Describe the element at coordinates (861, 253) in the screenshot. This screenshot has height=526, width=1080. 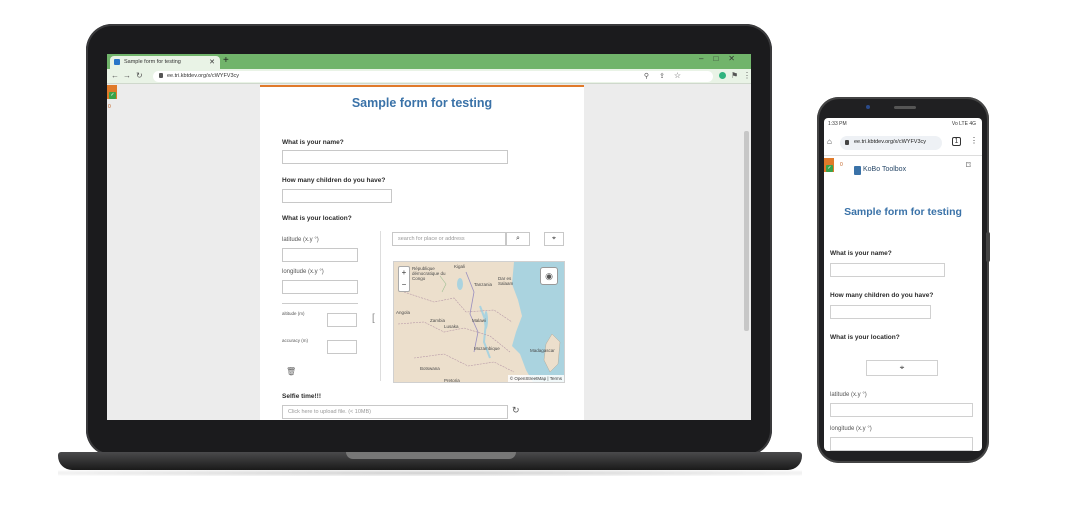
I see `phone-question-name: What is your name?` at that location.